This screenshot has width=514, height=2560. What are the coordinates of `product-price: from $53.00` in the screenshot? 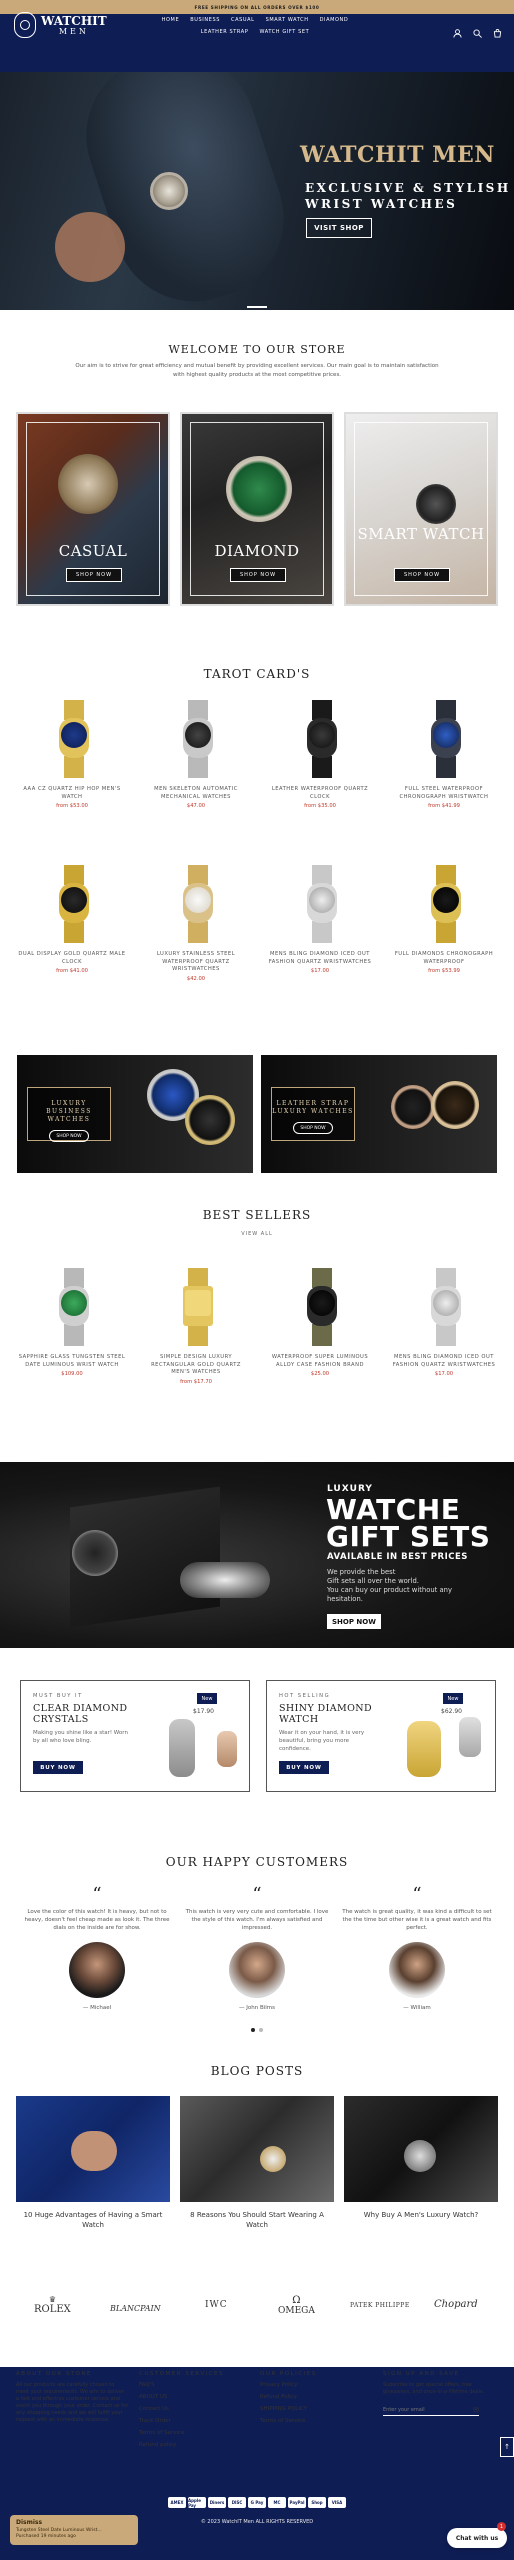 It's located at (72, 806).